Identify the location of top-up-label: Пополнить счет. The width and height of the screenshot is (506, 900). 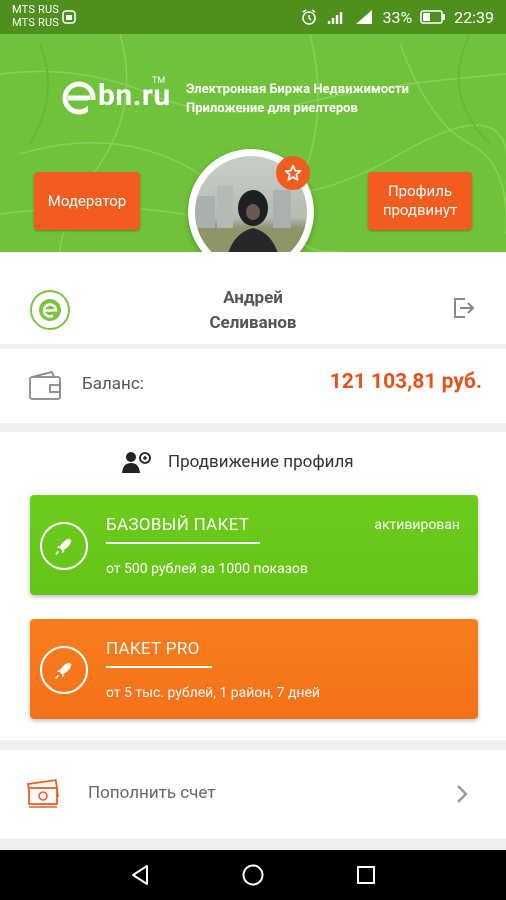
(152, 793).